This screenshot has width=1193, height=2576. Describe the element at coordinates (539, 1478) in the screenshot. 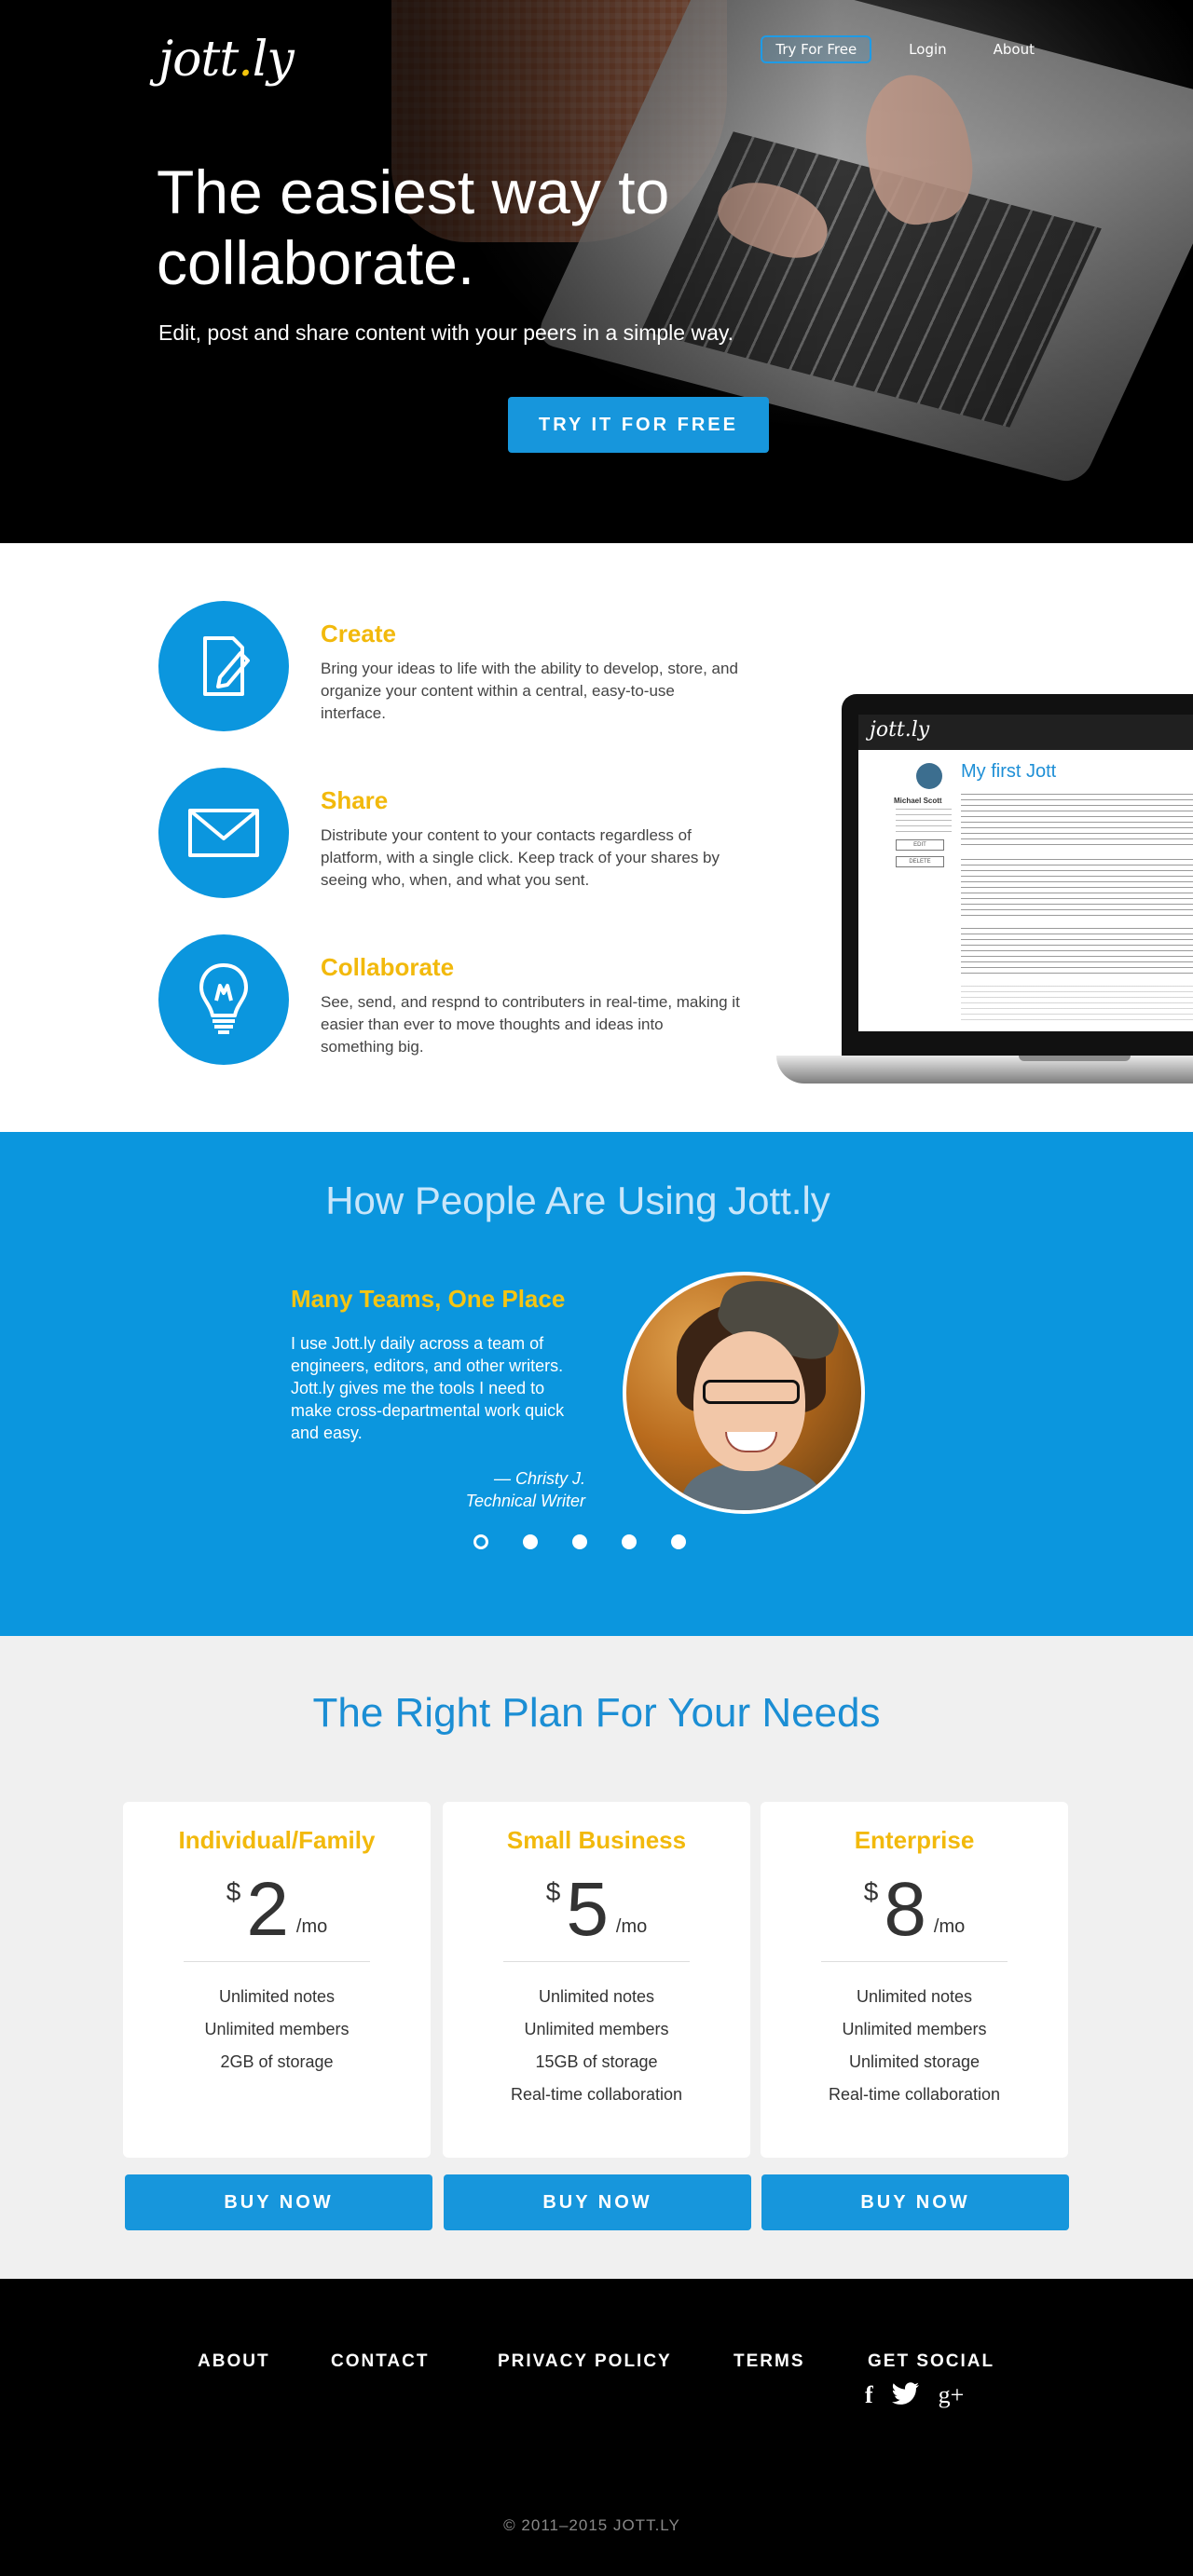

I see `testimonial-author-name: — Christy J.` at that location.